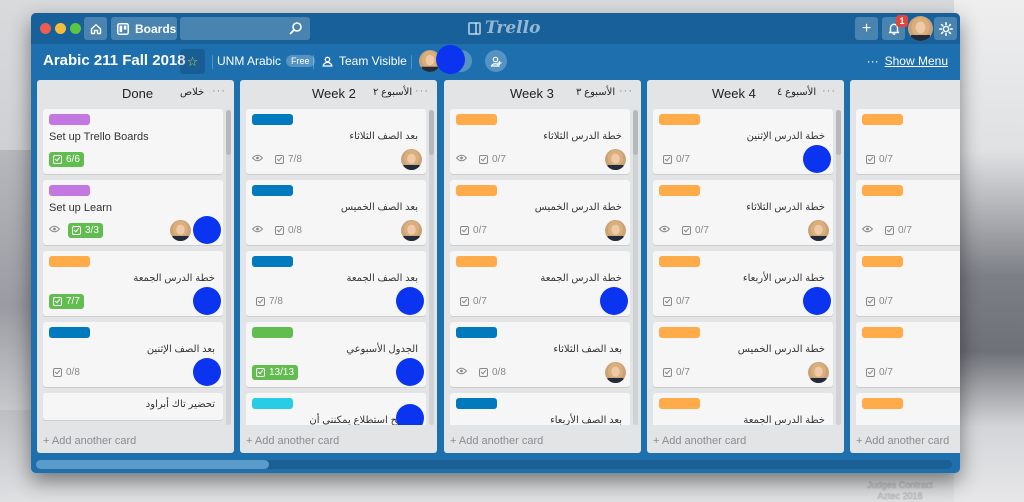  What do you see at coordinates (336, 409) in the screenshot?
I see `card: تصحيح استطلاع يمكنني أن` at bounding box center [336, 409].